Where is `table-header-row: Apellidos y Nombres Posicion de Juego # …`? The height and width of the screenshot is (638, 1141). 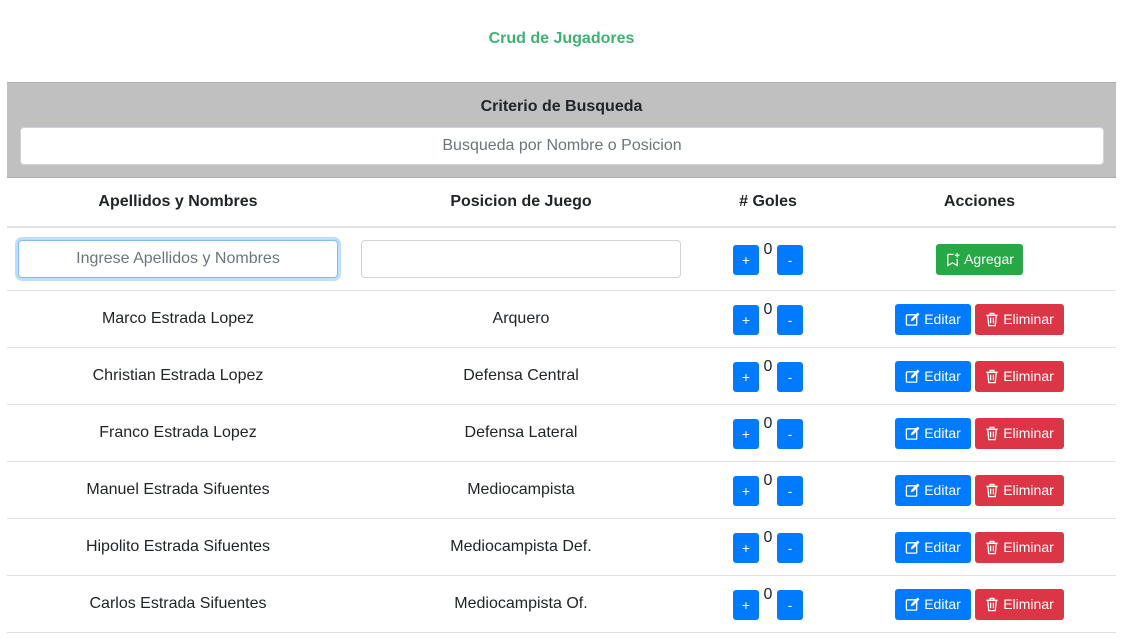 table-header-row: Apellidos y Nombres Posicion de Juego # … is located at coordinates (561, 203).